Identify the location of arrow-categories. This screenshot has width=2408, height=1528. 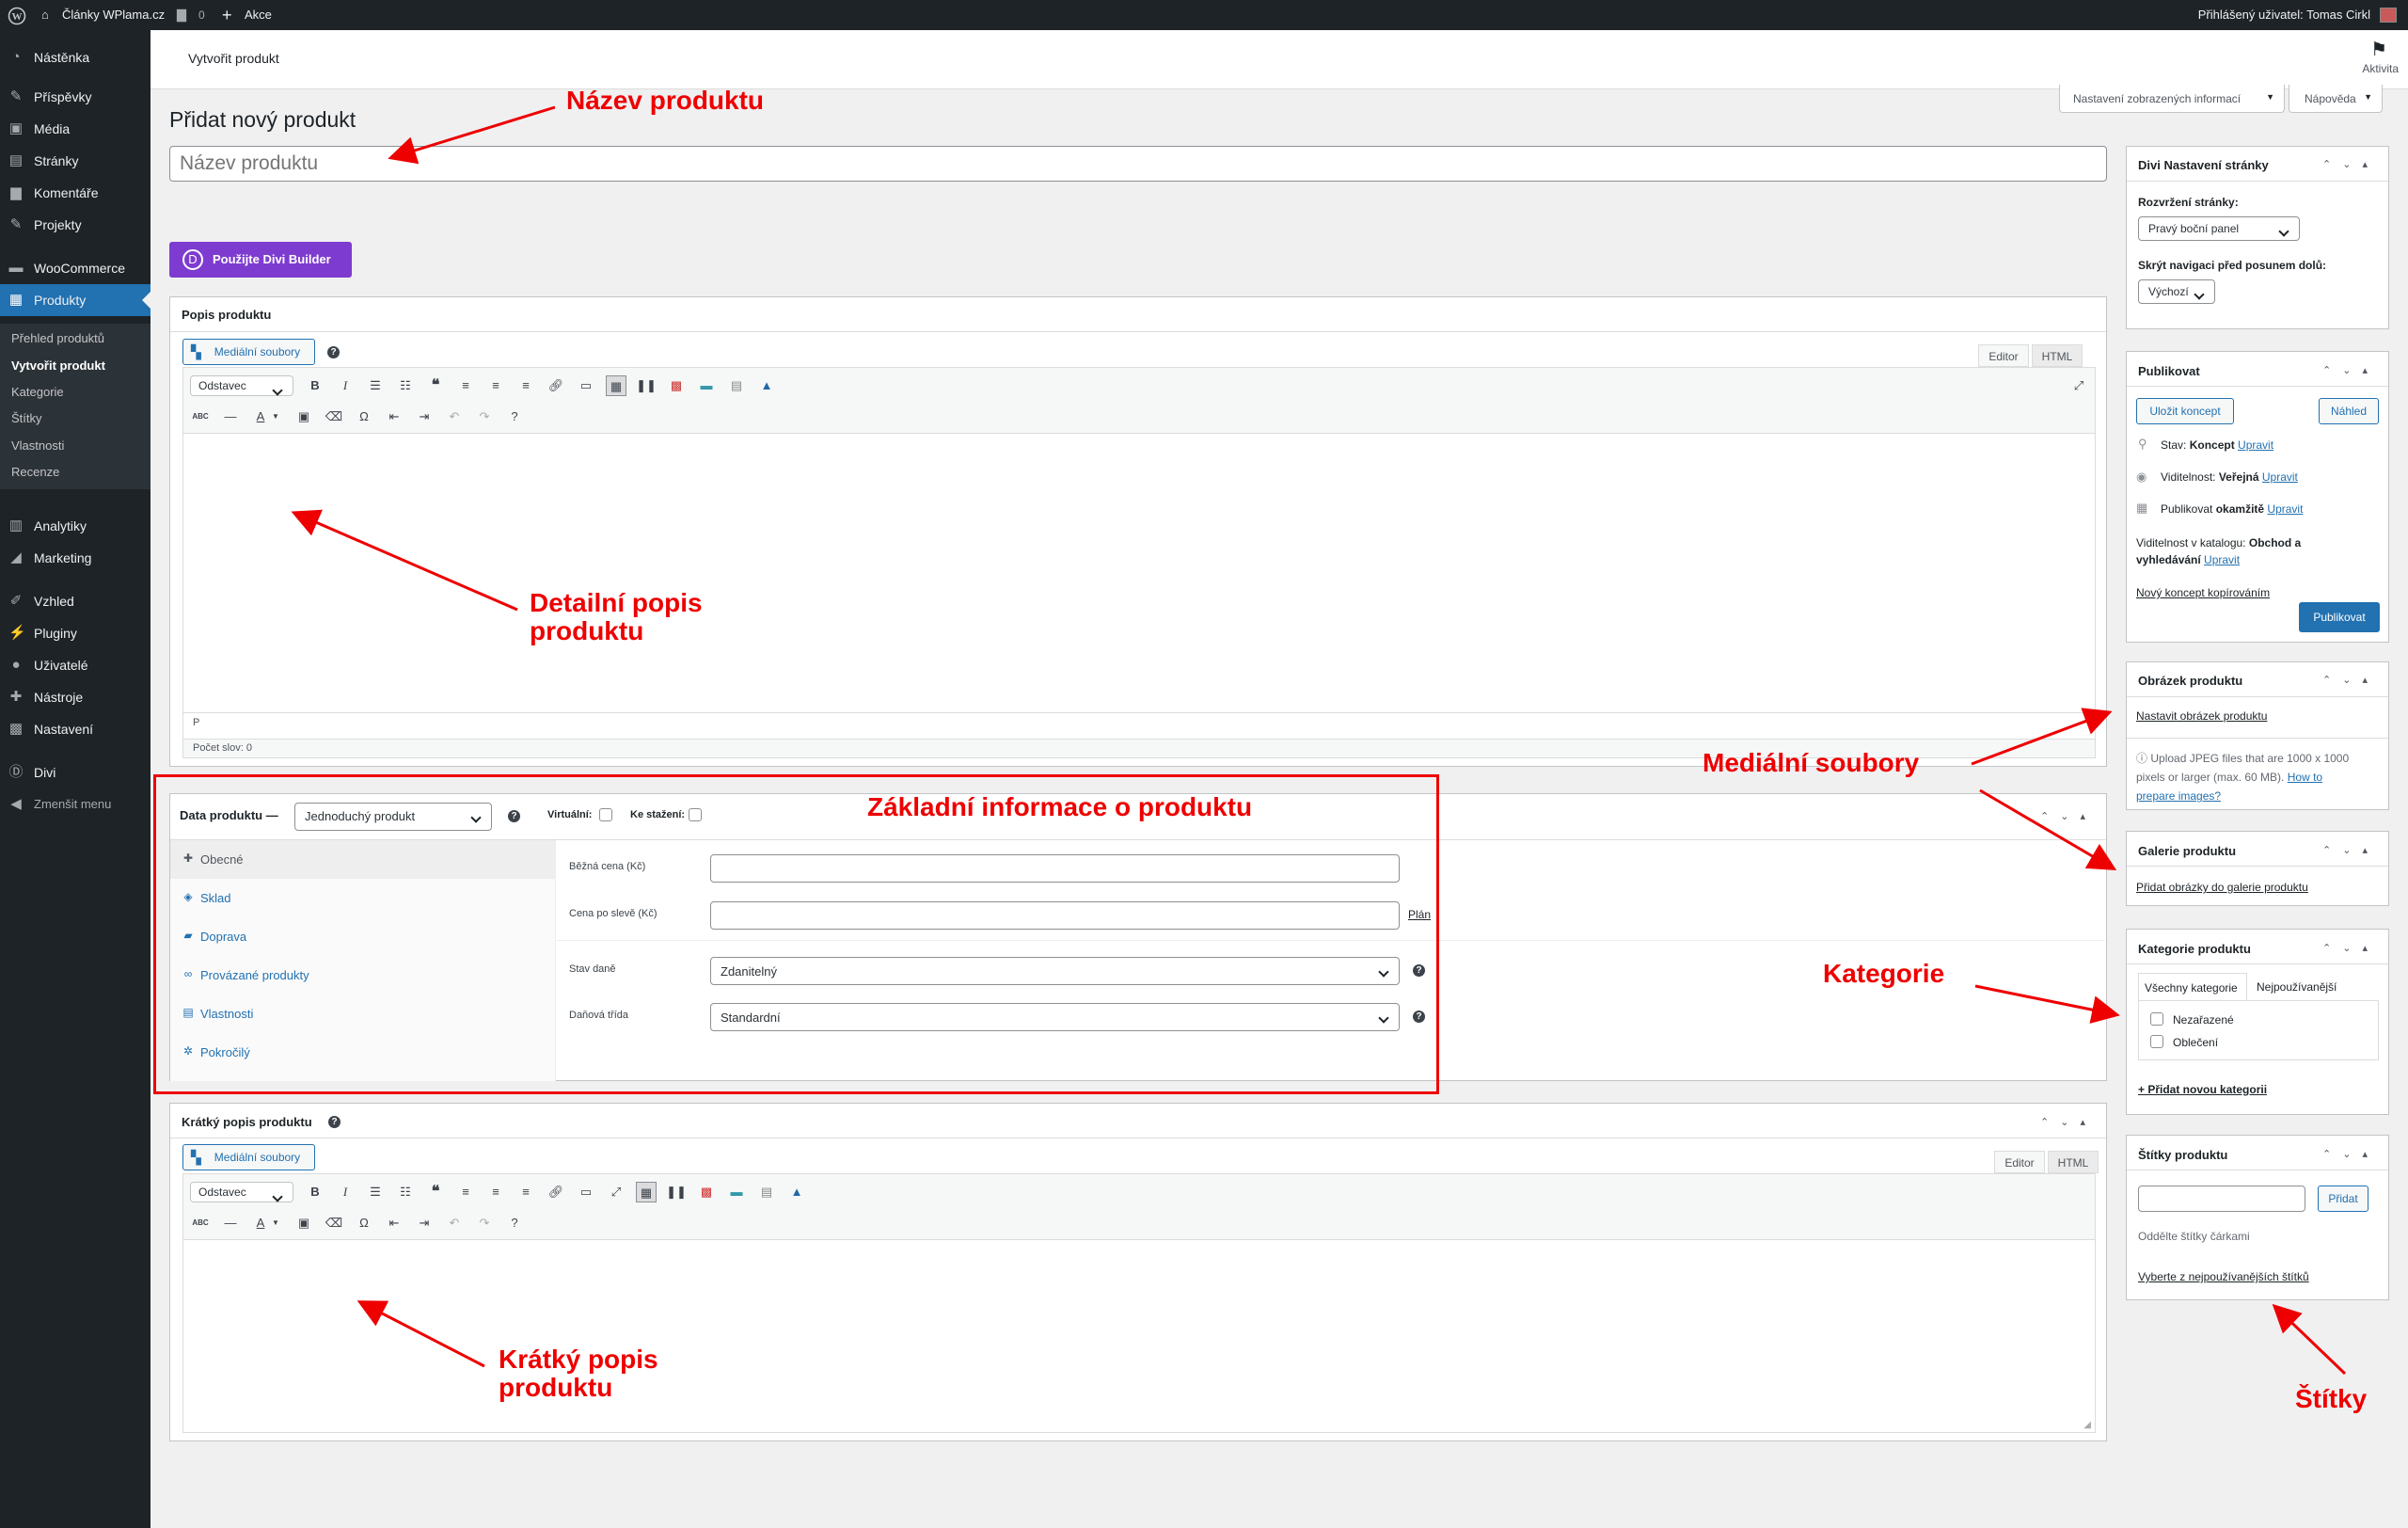
(2047, 1004).